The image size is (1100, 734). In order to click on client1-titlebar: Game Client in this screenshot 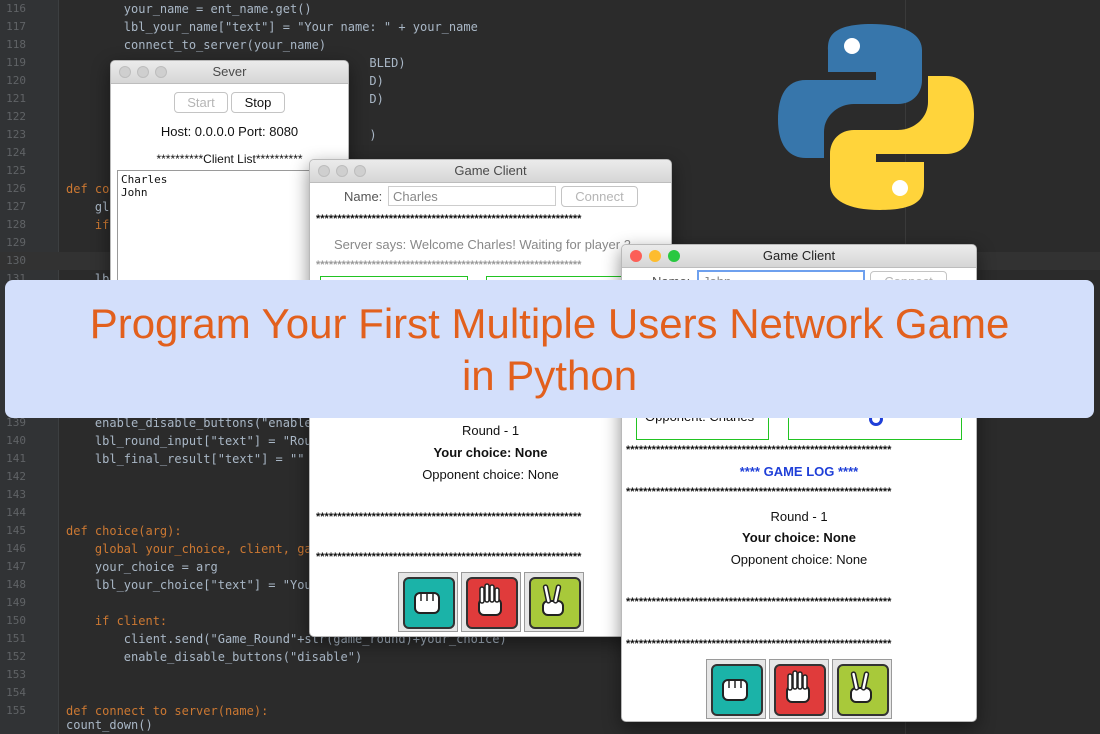, I will do `click(490, 171)`.